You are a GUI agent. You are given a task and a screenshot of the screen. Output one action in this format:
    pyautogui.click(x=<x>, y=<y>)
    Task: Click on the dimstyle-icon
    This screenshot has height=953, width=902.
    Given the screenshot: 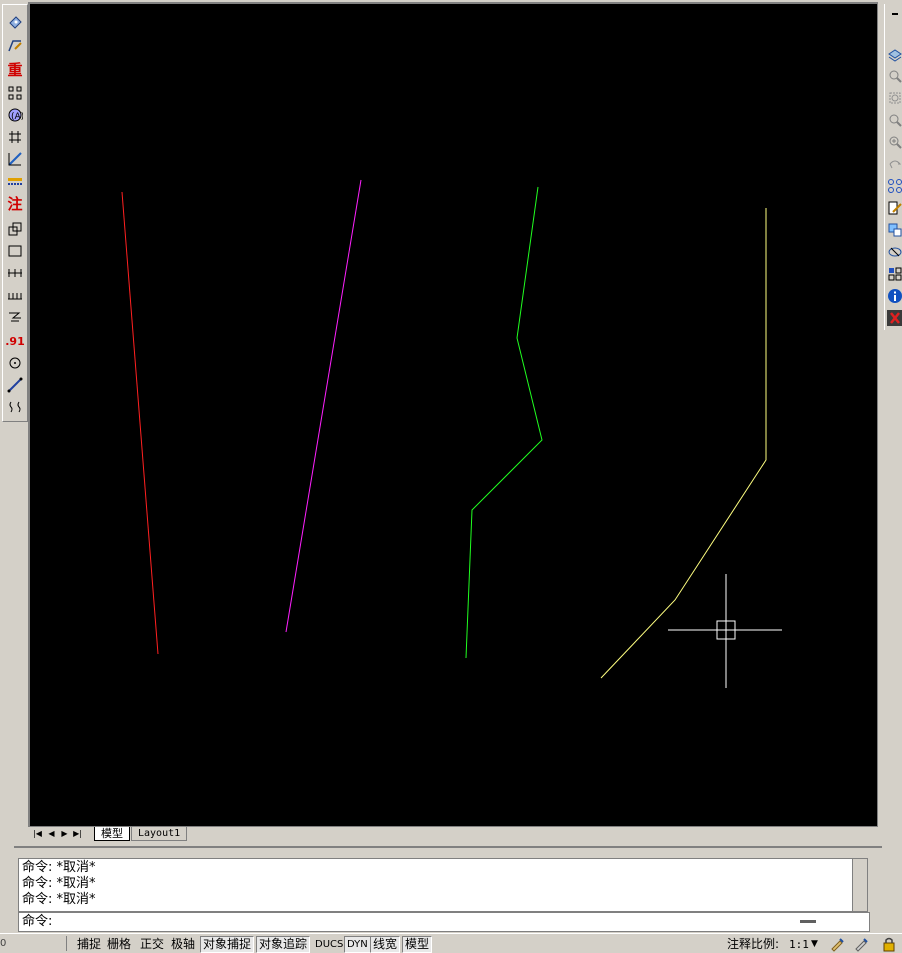 What is the action you would take?
    pyautogui.click(x=15, y=23)
    